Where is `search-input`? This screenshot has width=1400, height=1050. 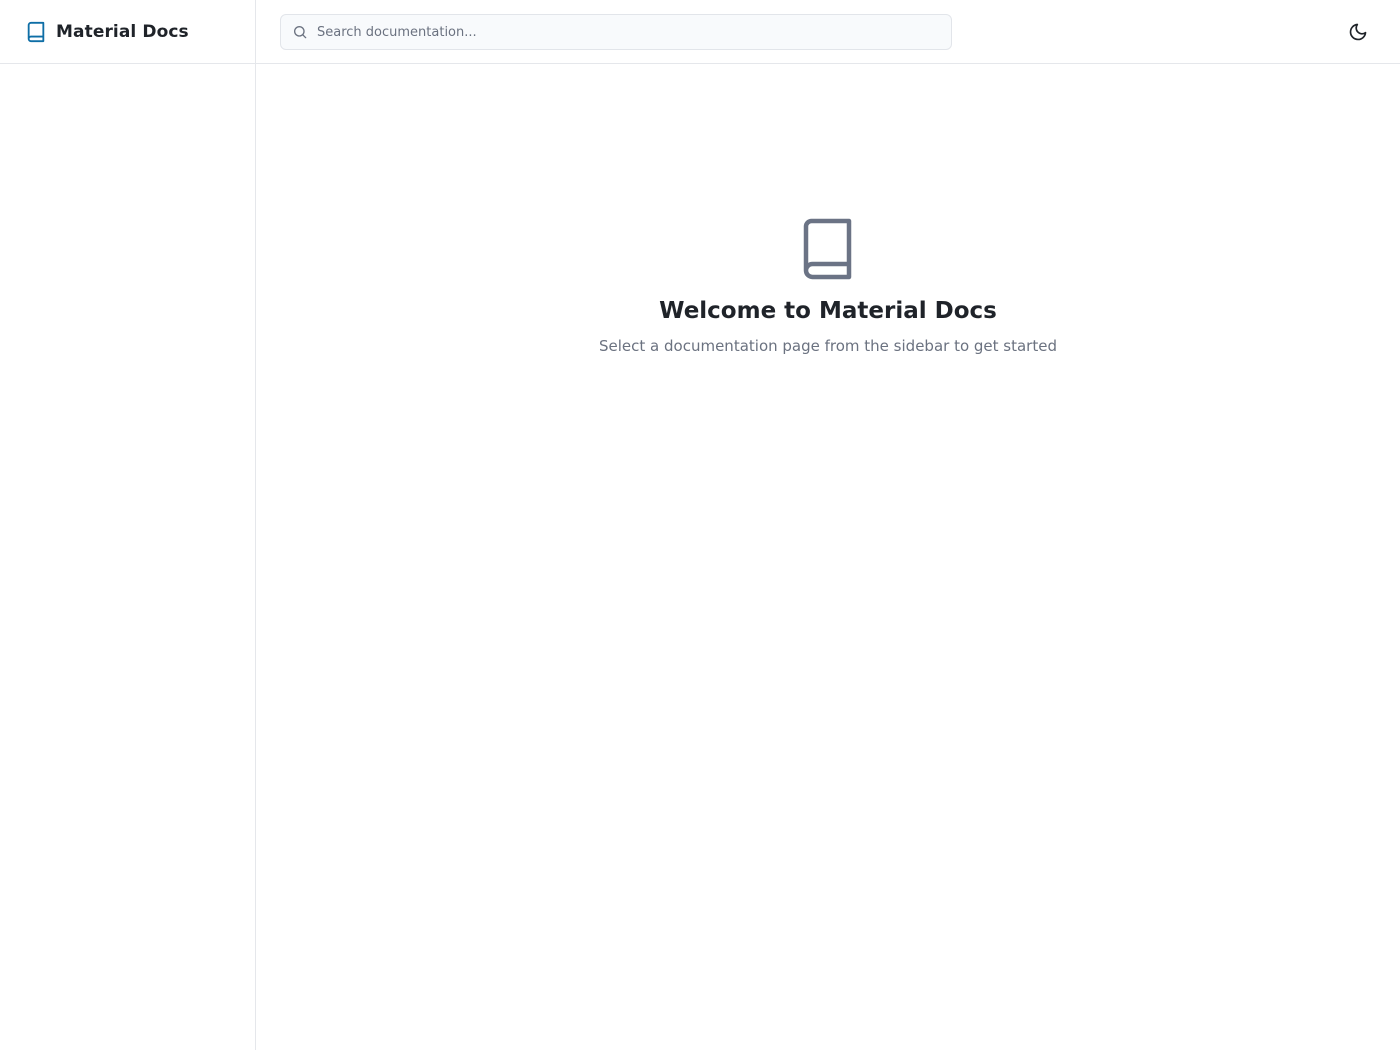
search-input is located at coordinates (627, 32).